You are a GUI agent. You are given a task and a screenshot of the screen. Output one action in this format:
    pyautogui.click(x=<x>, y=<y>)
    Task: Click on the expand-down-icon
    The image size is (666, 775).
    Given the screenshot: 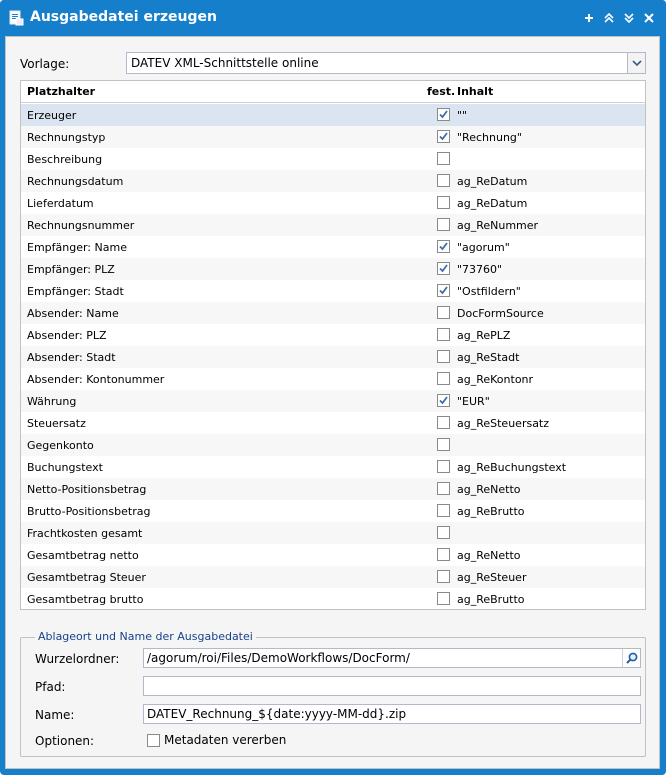 What is the action you would take?
    pyautogui.click(x=629, y=18)
    